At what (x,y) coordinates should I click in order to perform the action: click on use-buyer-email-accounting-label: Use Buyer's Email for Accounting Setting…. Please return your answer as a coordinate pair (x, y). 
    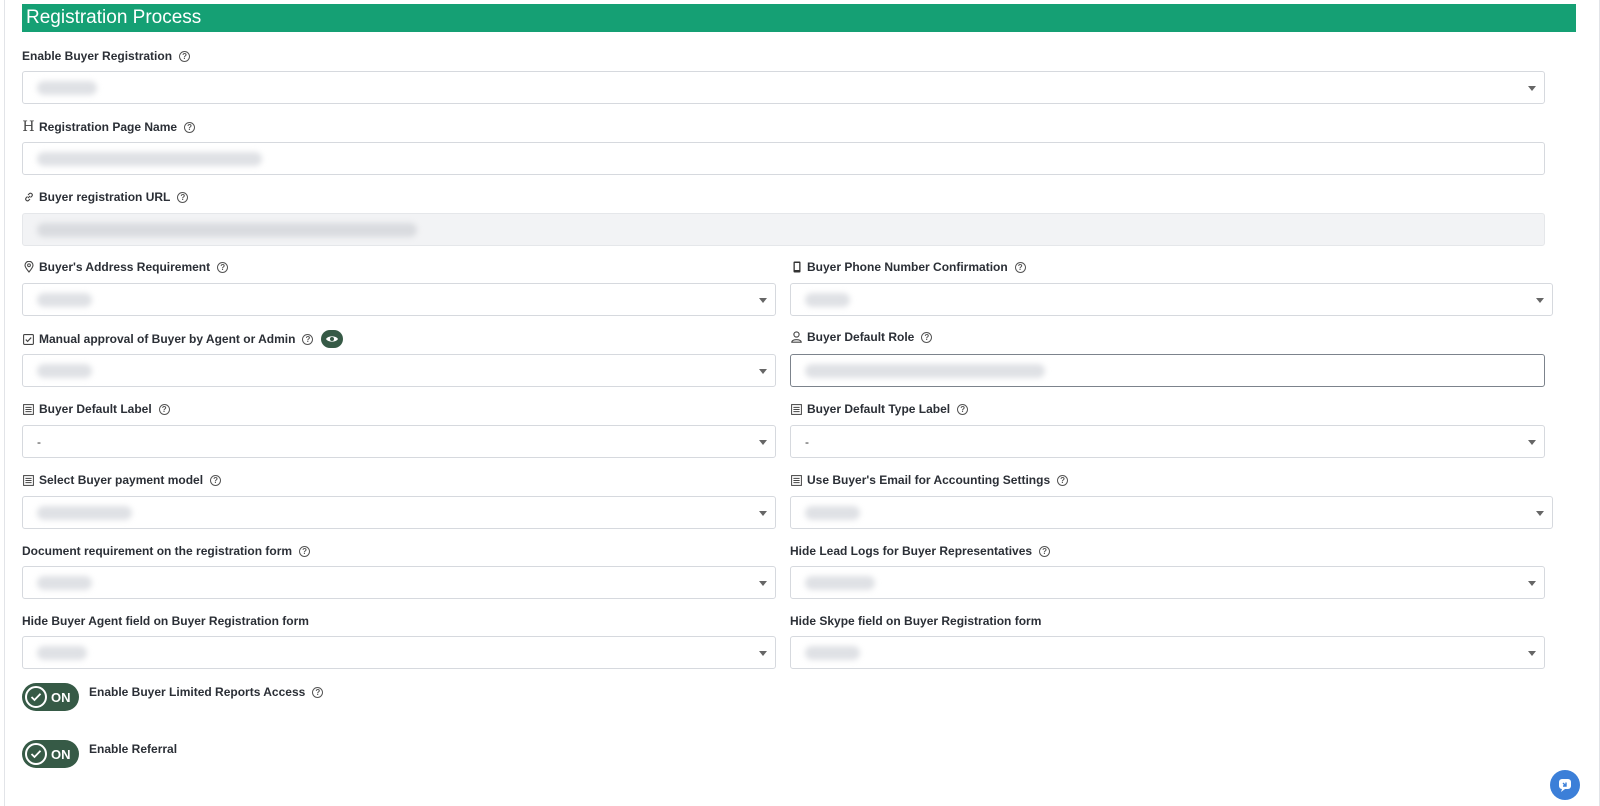
    Looking at the image, I should click on (929, 480).